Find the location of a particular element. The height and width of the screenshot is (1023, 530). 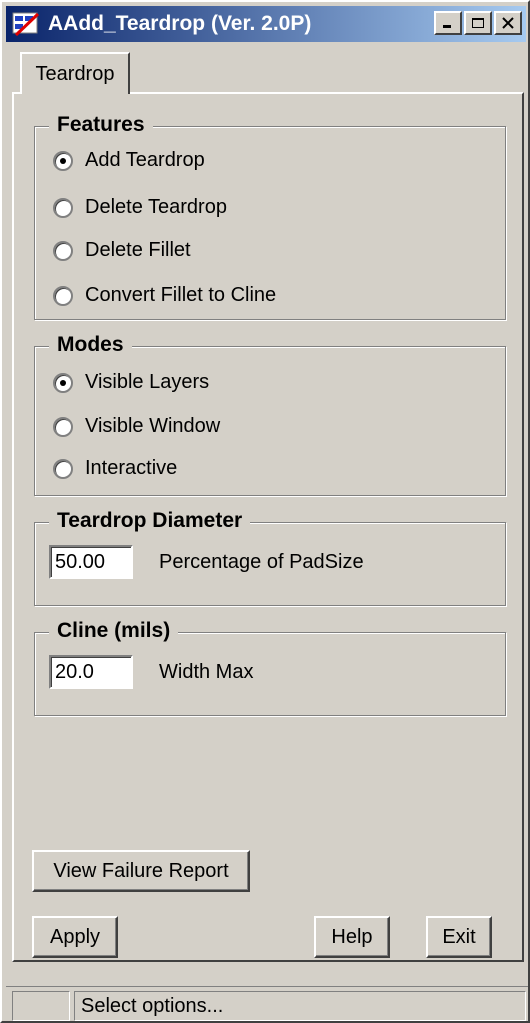

radio-delete-fillet: Delete Fillet is located at coordinates (122, 250).